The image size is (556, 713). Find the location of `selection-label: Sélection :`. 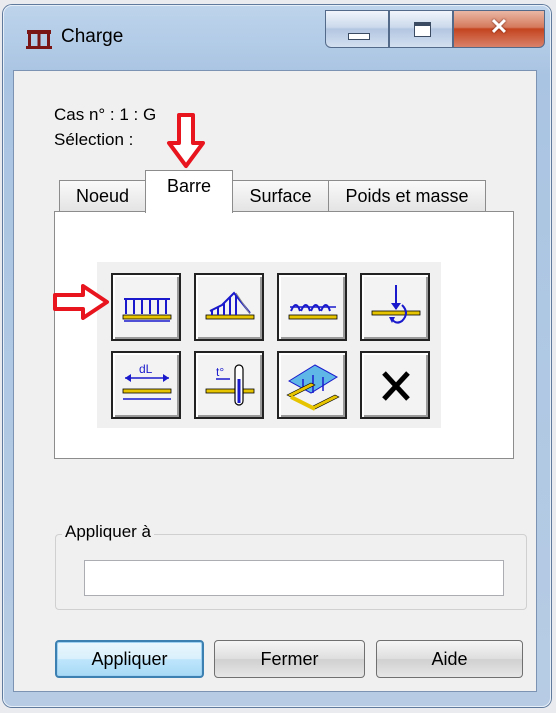

selection-label: Sélection : is located at coordinates (94, 139).